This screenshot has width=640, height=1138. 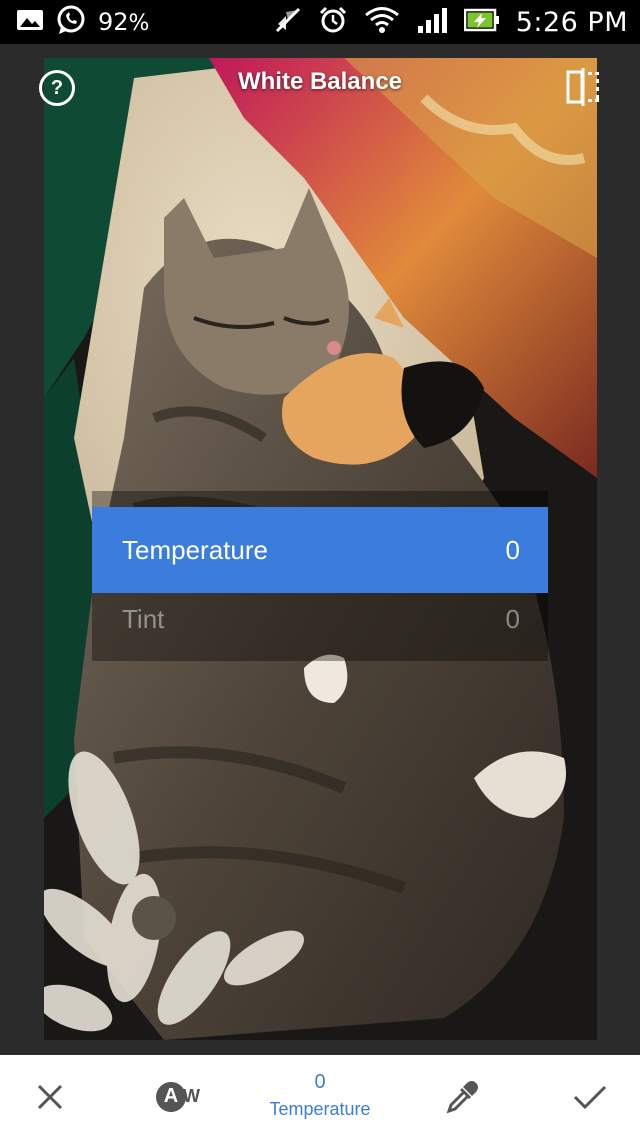 I want to click on auto-wb-icon: A W, so click(x=178, y=1096).